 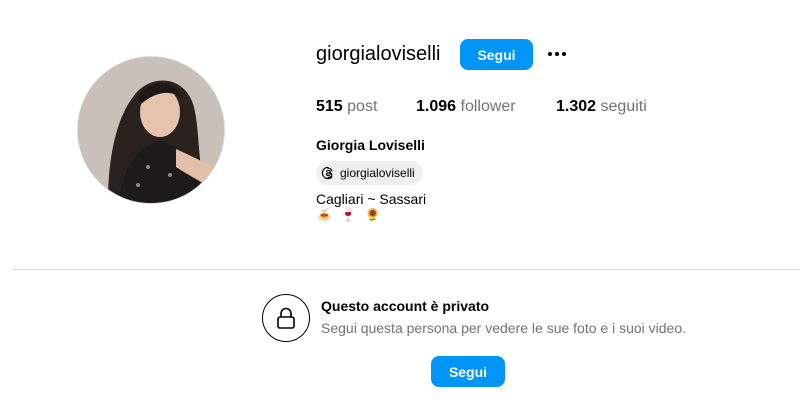 I want to click on avatar-photo, so click(x=151, y=130).